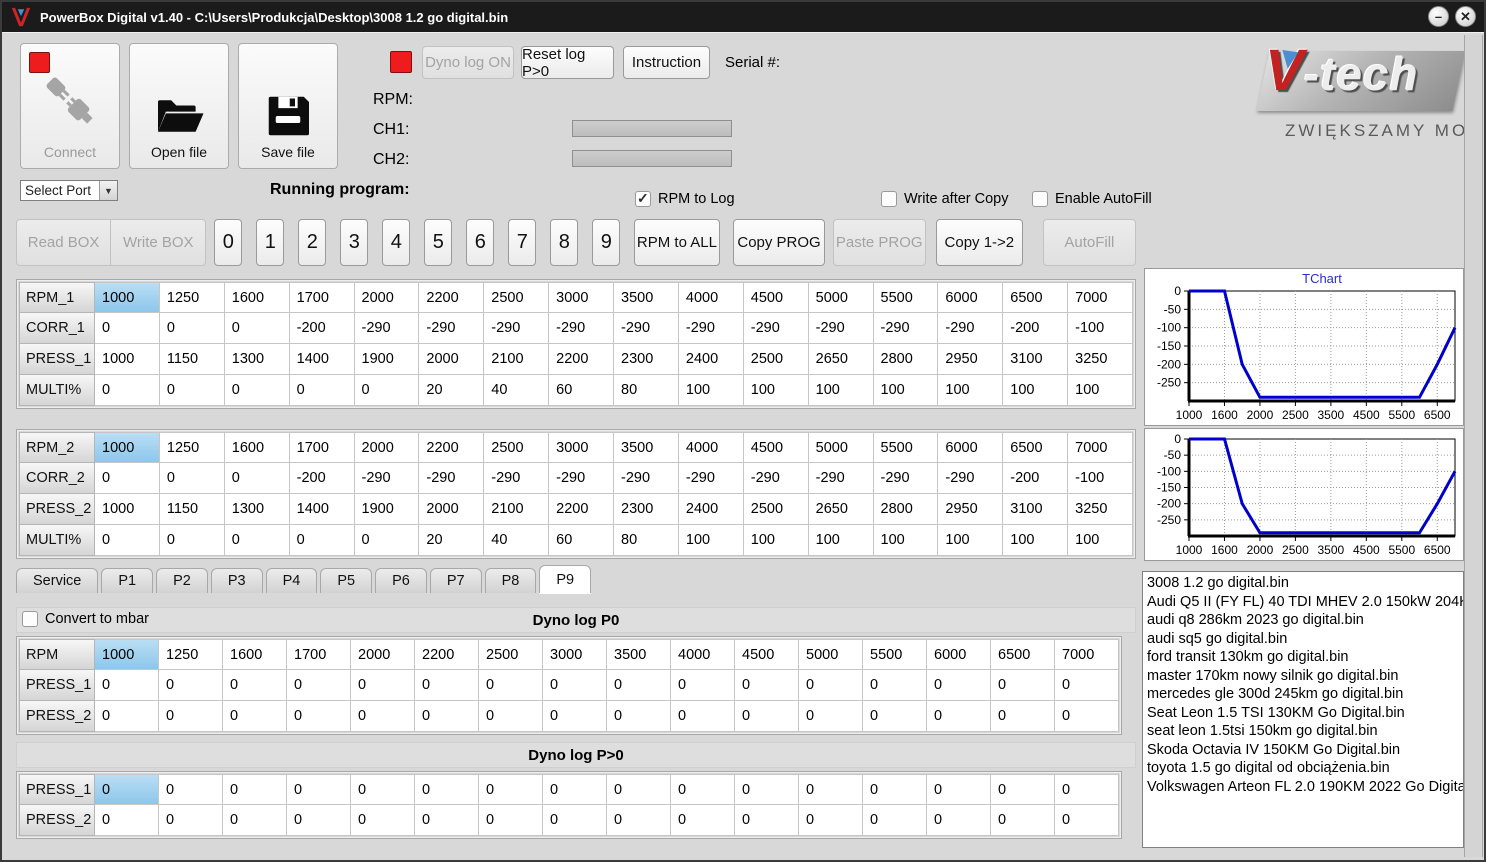  What do you see at coordinates (564, 242) in the screenshot?
I see `digit-button-8: 8` at bounding box center [564, 242].